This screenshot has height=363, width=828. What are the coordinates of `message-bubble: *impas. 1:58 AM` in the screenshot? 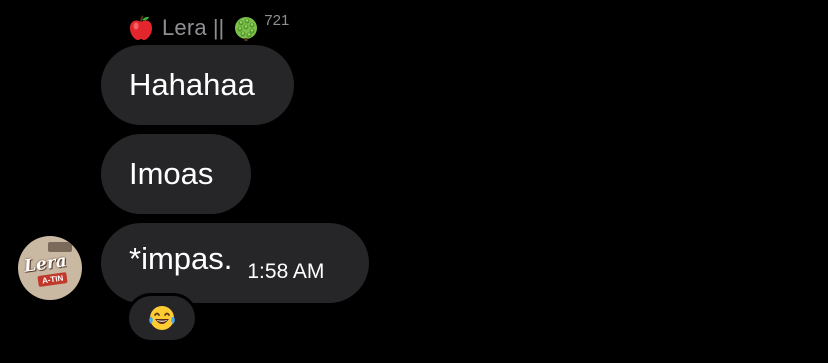 It's located at (235, 263).